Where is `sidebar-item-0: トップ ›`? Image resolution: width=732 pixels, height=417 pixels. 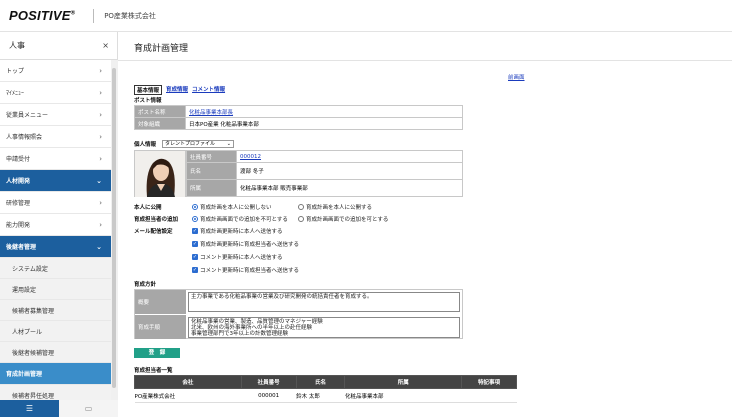 sidebar-item-0: トップ › is located at coordinates (55, 71).